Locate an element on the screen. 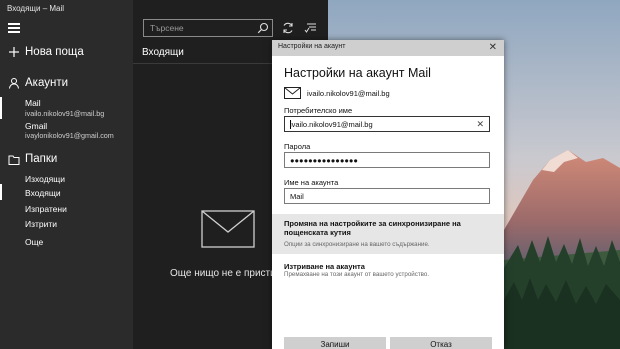  folders-heading: Папки is located at coordinates (41, 159).